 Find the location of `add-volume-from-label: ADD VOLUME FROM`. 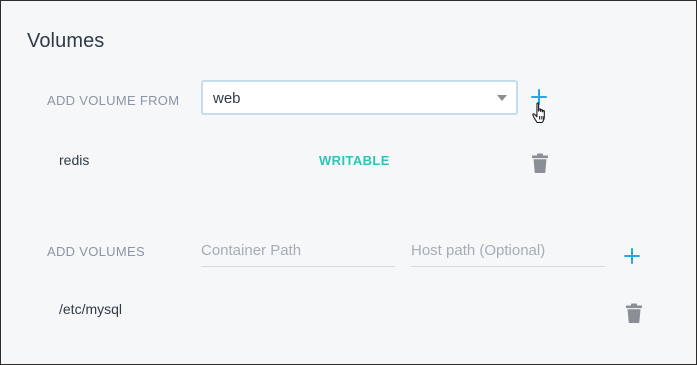

add-volume-from-label: ADD VOLUME FROM is located at coordinates (113, 100).